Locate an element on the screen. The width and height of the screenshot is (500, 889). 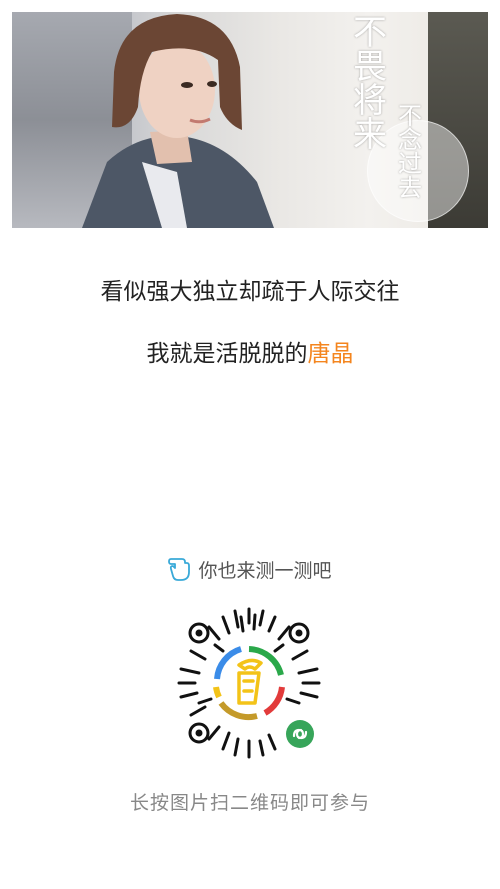
result-character-line: 我就是活脱脱的唐晶 is located at coordinates (250, 351).